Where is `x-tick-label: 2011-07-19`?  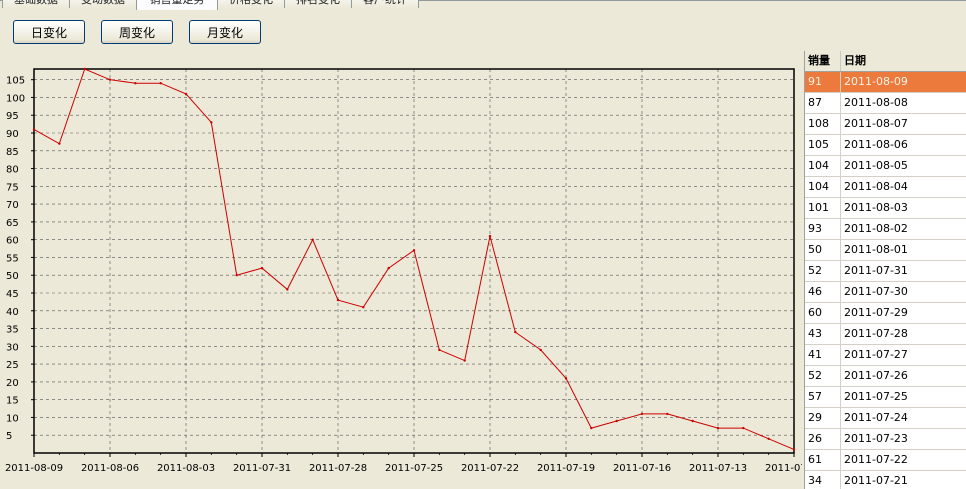
x-tick-label: 2011-07-19 is located at coordinates (566, 468).